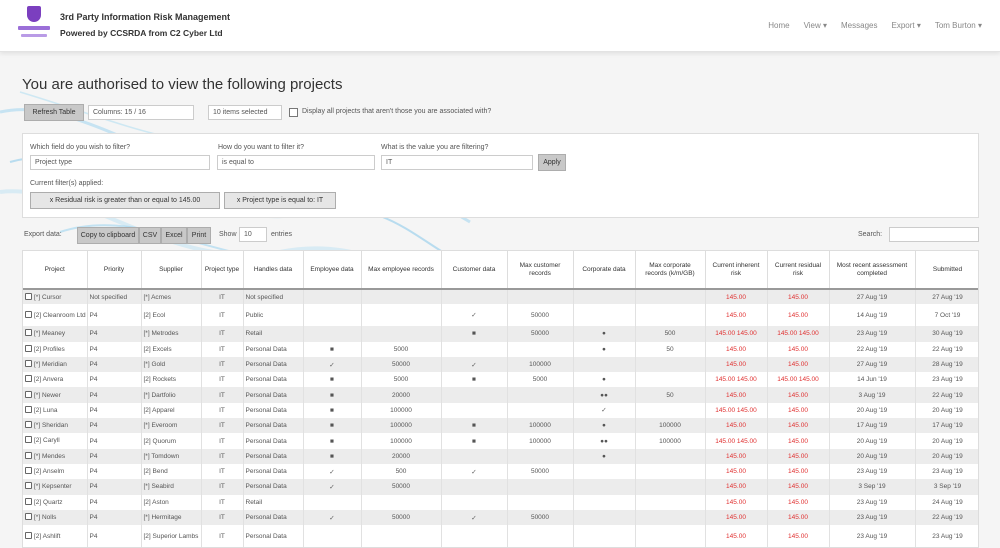 This screenshot has width=1000, height=548. I want to click on table-cell: [*] Mendes, so click(55, 456).